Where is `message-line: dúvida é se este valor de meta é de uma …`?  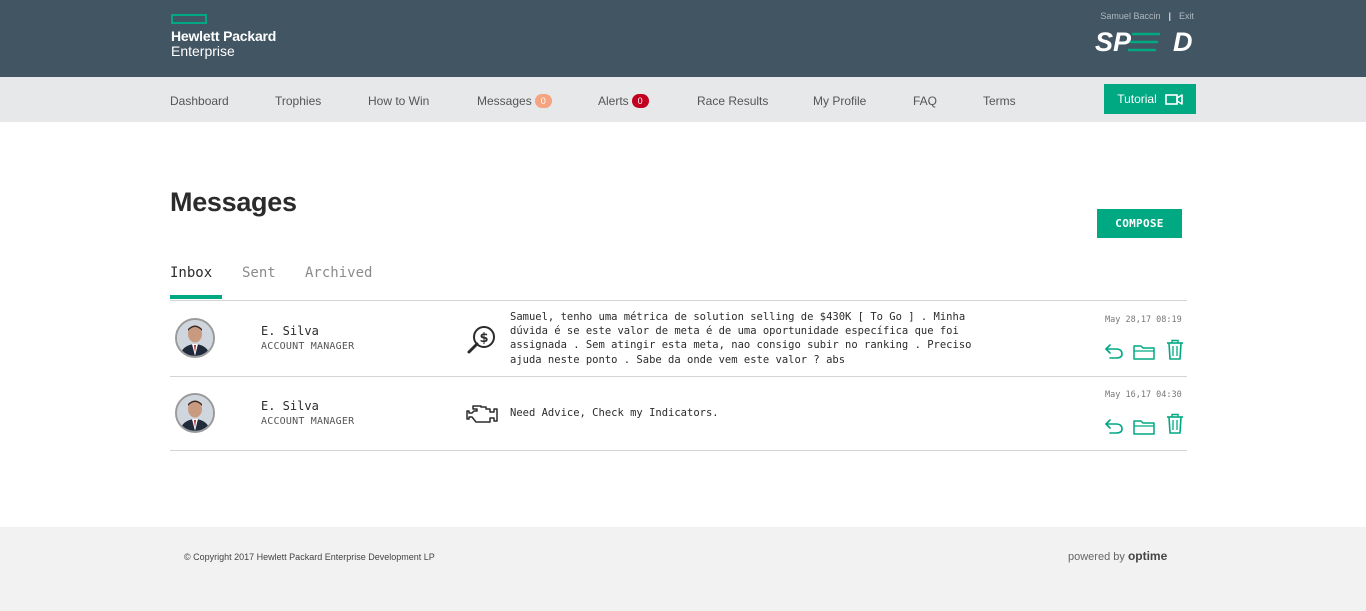 message-line: dúvida é se este valor de meta é de uma … is located at coordinates (734, 331).